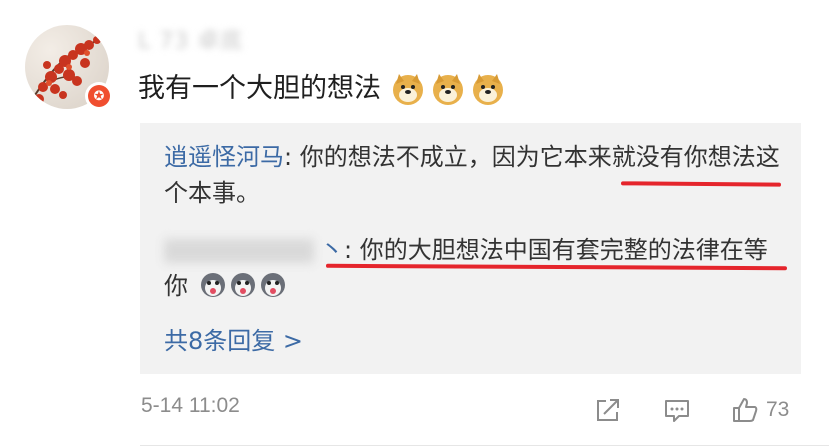 The width and height of the screenshot is (829, 448). I want to click on comment-timestamp: 5-14 11:02, so click(190, 405).